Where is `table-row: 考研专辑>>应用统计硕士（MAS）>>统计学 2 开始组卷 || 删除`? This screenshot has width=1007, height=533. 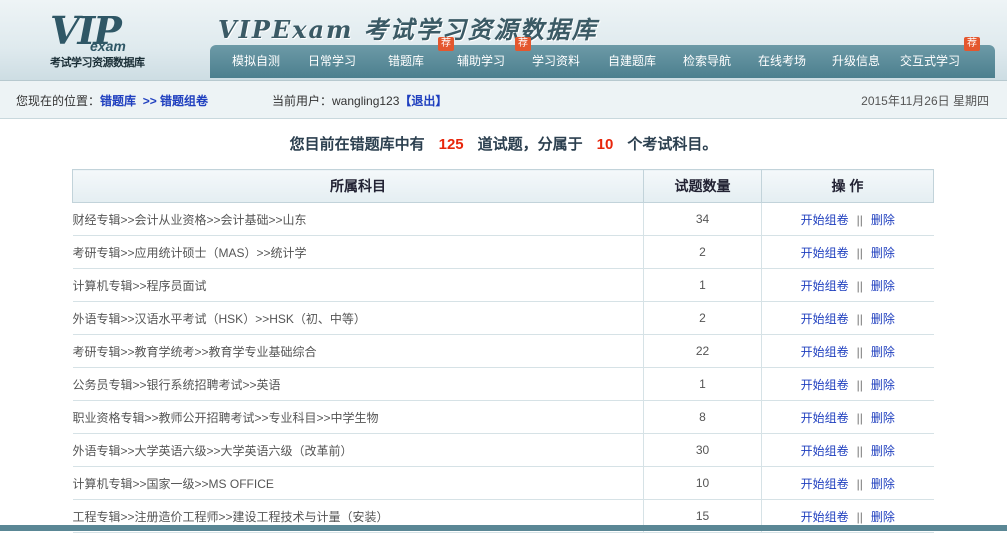 table-row: 考研专辑>>应用统计硕士（MAS）>>统计学 2 开始组卷 || 删除 is located at coordinates (503, 252).